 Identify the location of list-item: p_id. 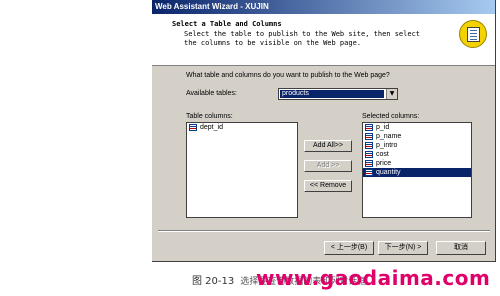
(417, 127).